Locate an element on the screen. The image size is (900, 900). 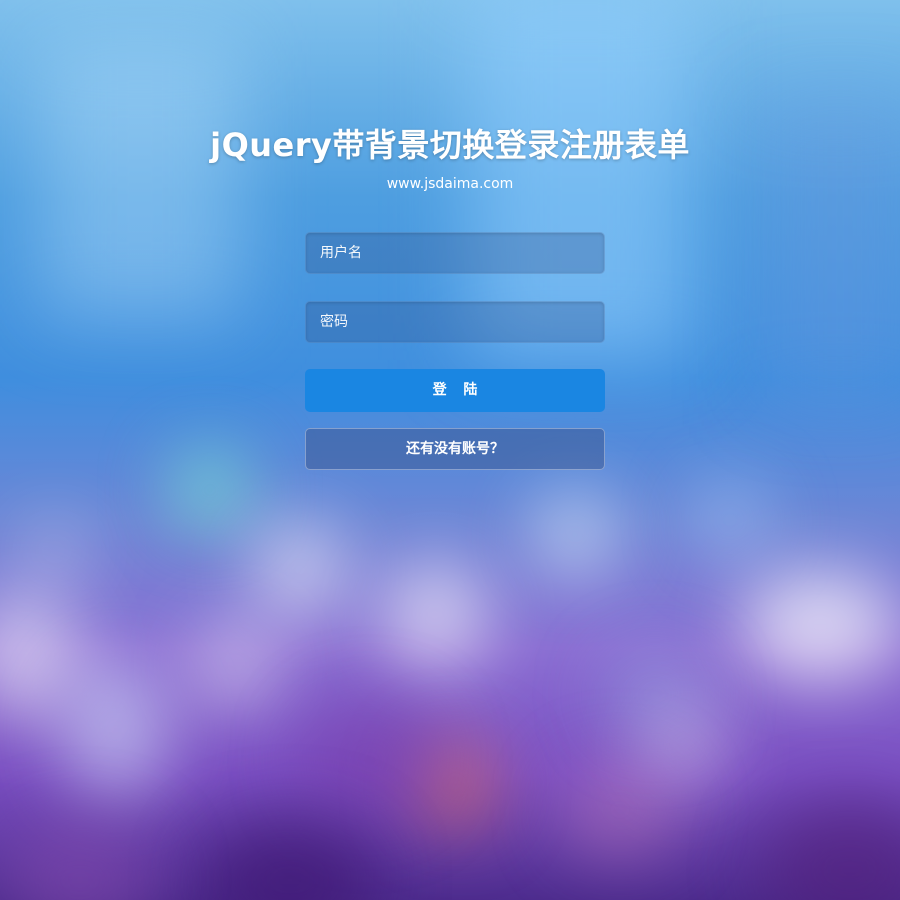
page-title: jQuery带背景切换登录注册表单 is located at coordinates (450, 145).